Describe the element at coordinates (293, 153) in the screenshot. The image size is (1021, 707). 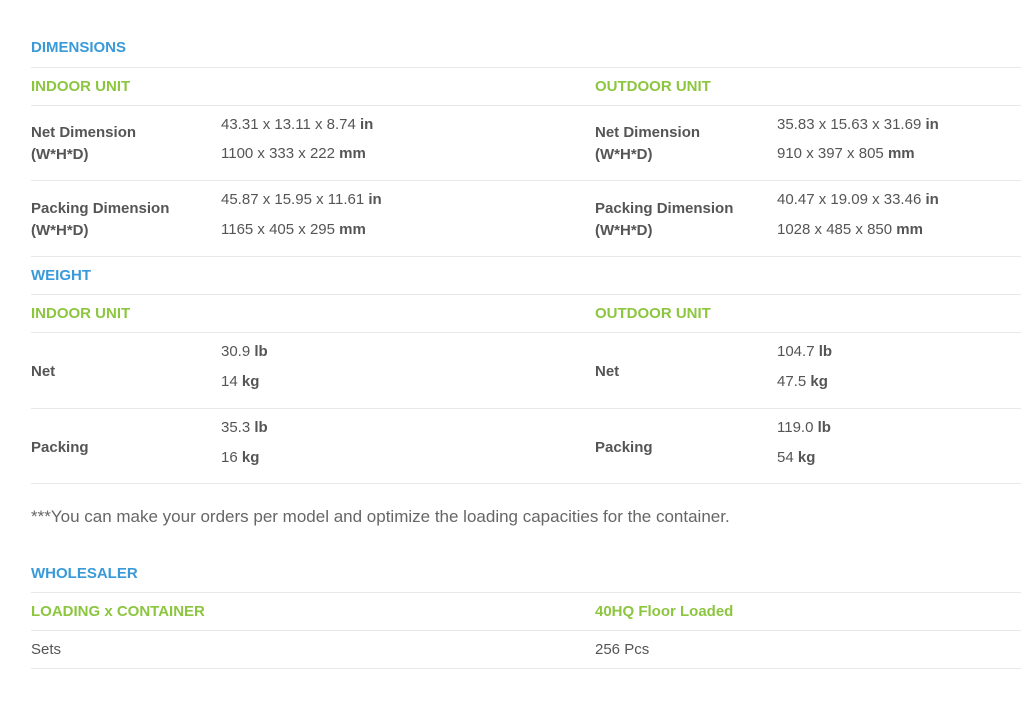
I see `indoor-net-dimension-mm: 1100 x 333 x 222 mm` at that location.